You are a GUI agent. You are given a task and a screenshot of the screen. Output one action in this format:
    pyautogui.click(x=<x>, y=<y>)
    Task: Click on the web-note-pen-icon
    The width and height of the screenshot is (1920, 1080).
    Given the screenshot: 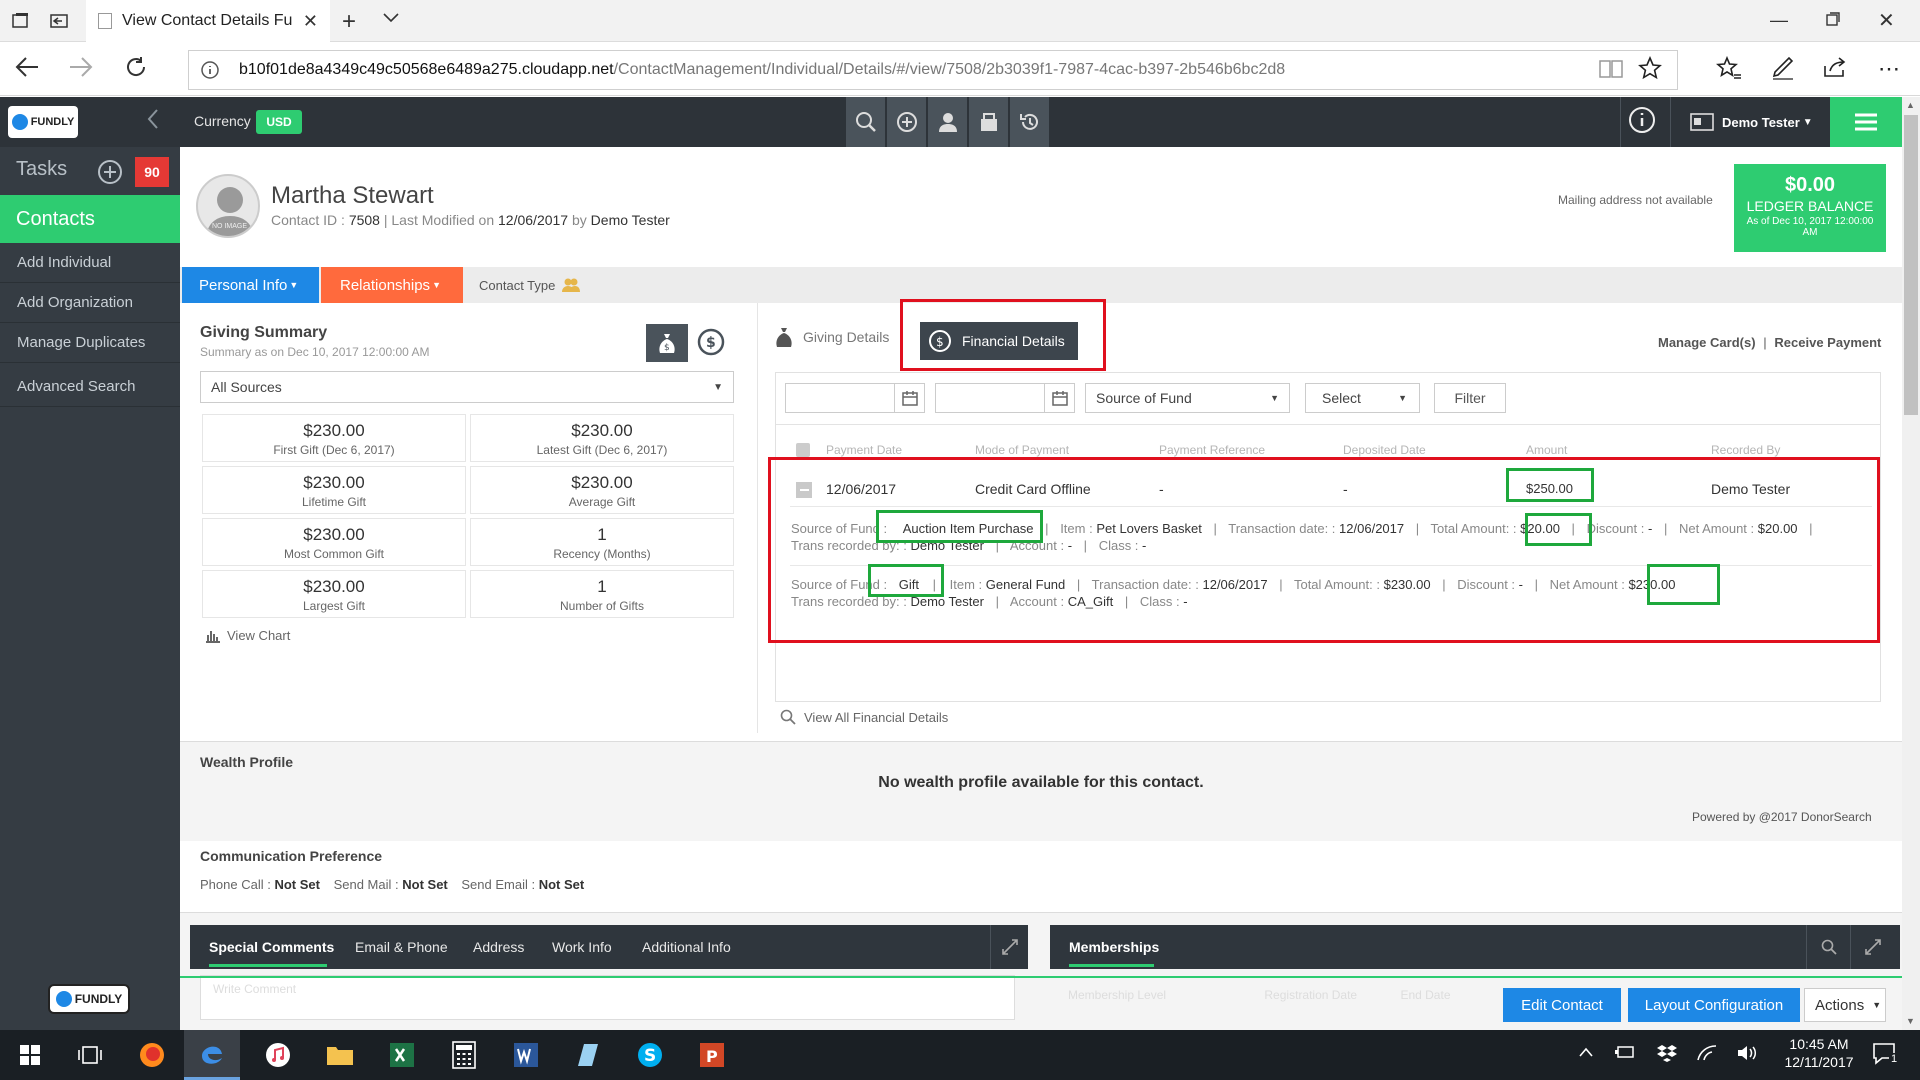 What is the action you would take?
    pyautogui.click(x=1783, y=67)
    